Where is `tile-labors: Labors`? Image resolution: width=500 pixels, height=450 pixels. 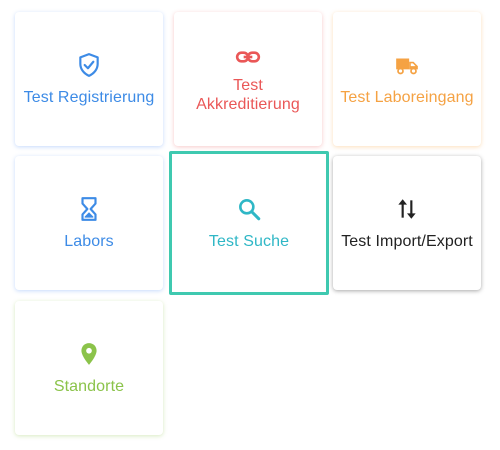
tile-labors: Labors is located at coordinates (89, 223).